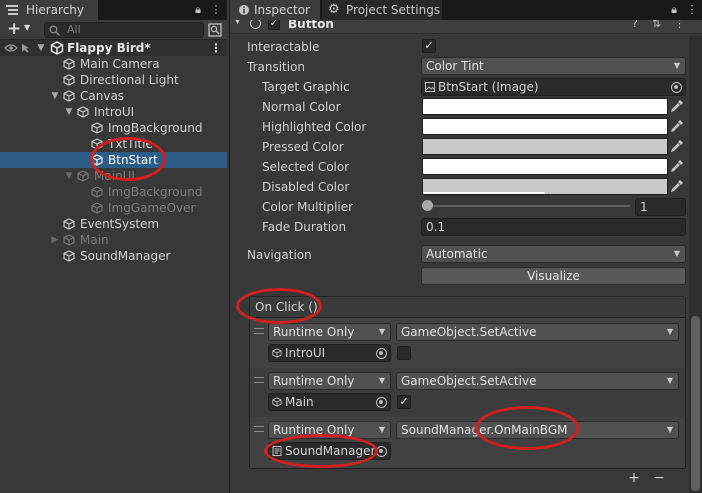  Describe the element at coordinates (634, 478) in the screenshot. I see `add-event-button: +` at that location.